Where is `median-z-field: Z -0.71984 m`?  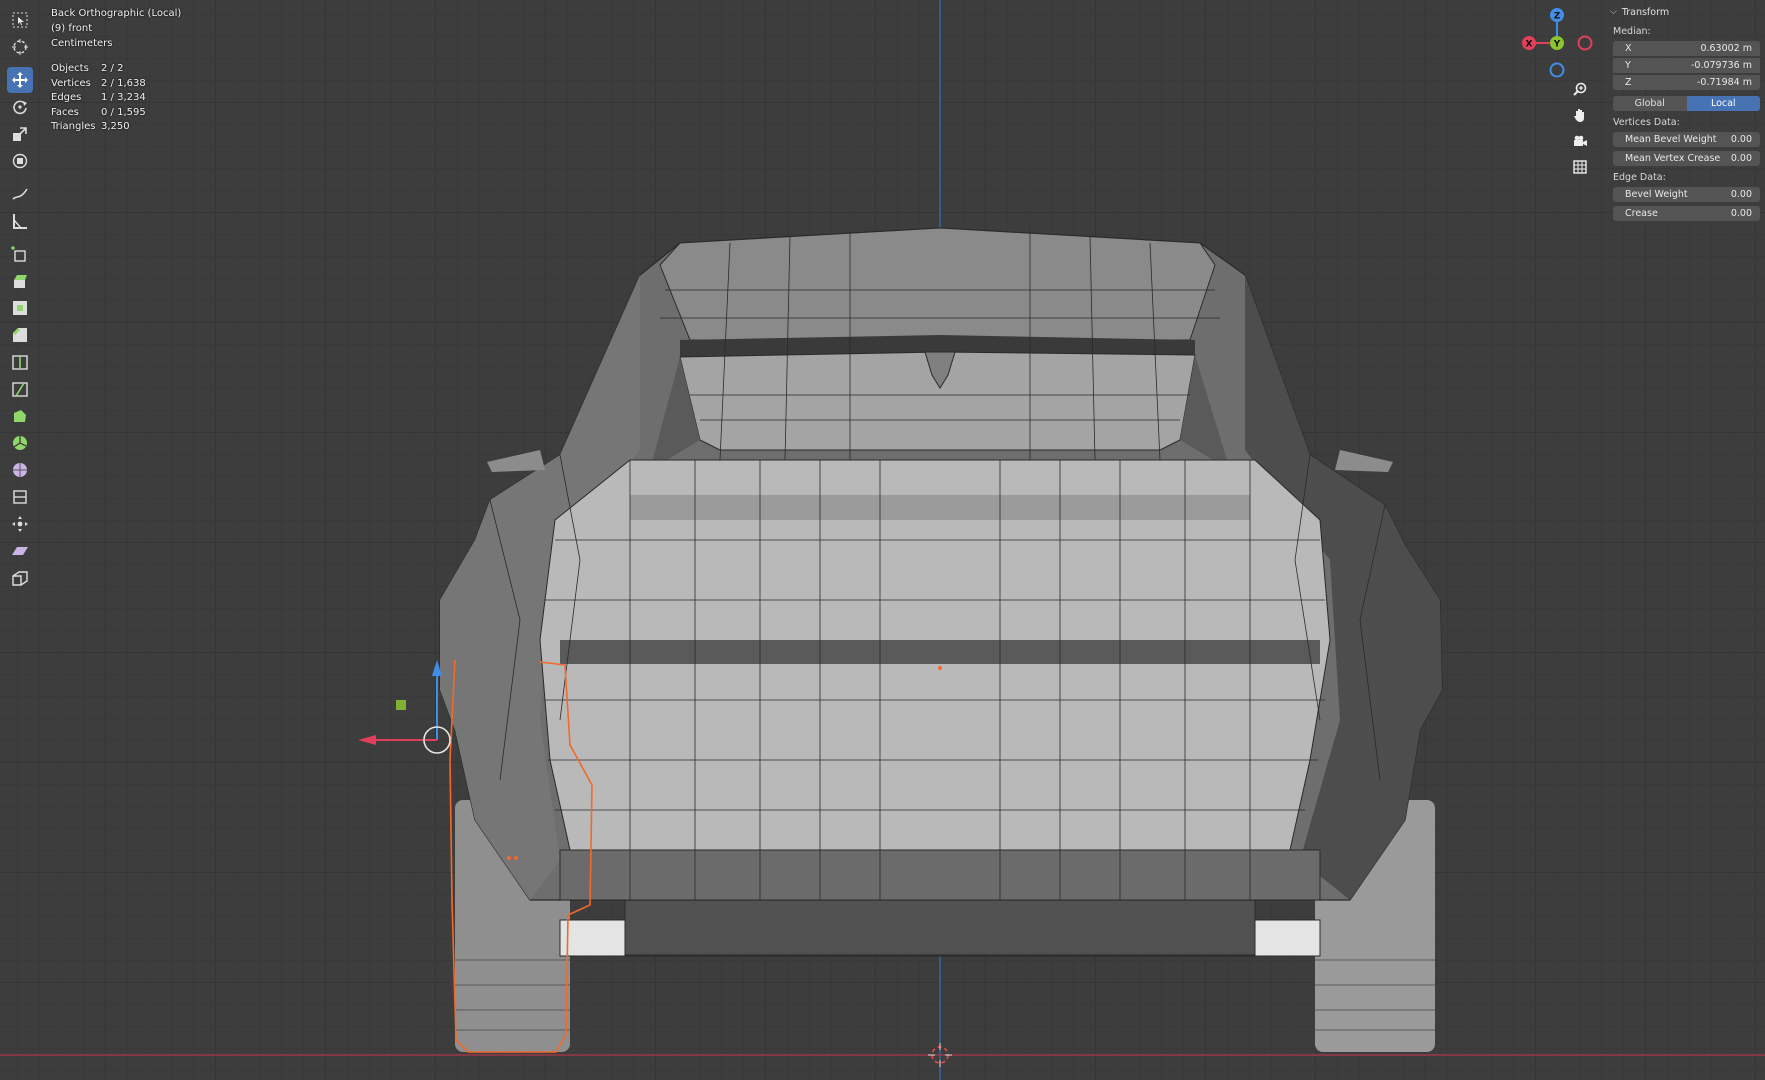 median-z-field: Z -0.71984 m is located at coordinates (1686, 82).